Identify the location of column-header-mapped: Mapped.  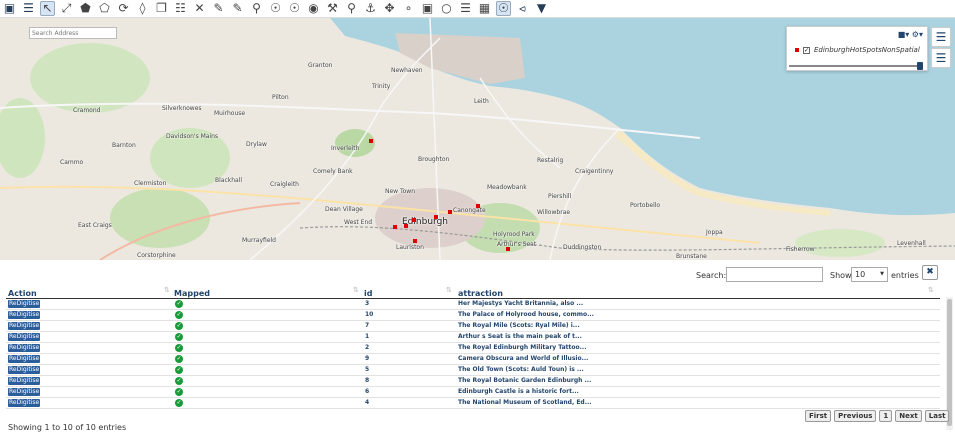
(192, 293).